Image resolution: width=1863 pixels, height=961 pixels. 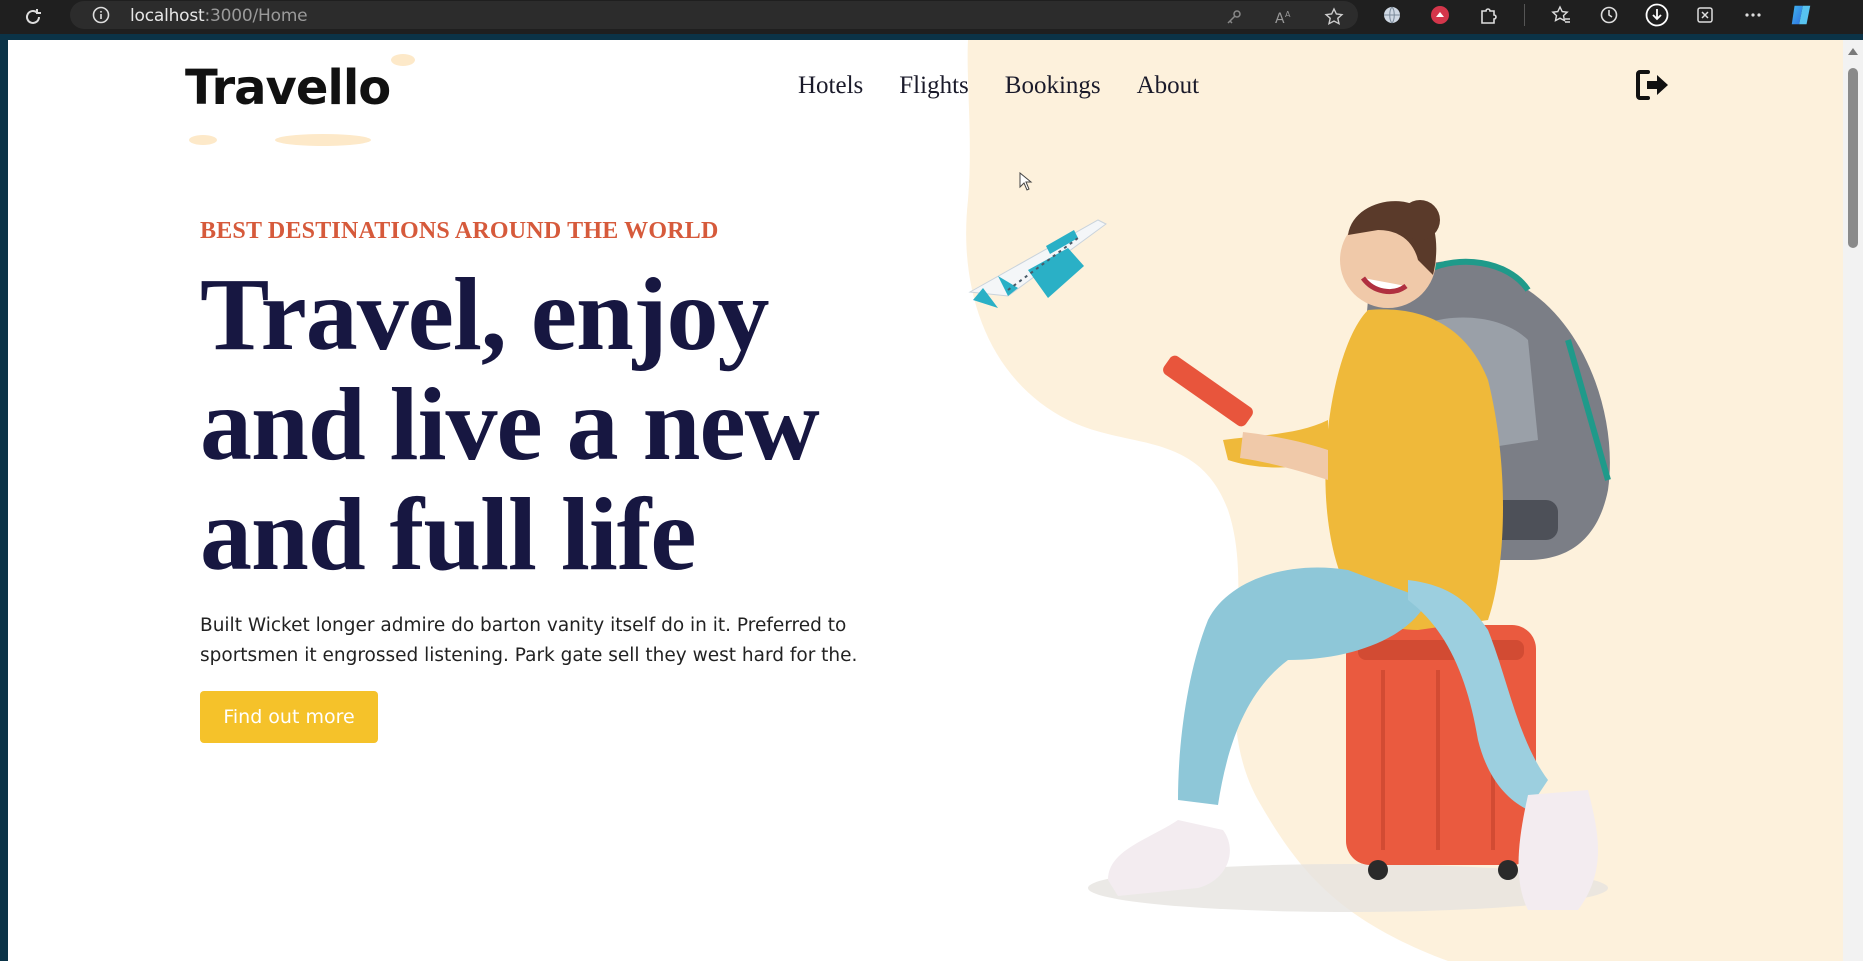 I want to click on favorite-star-icon, so click(x=1334, y=17).